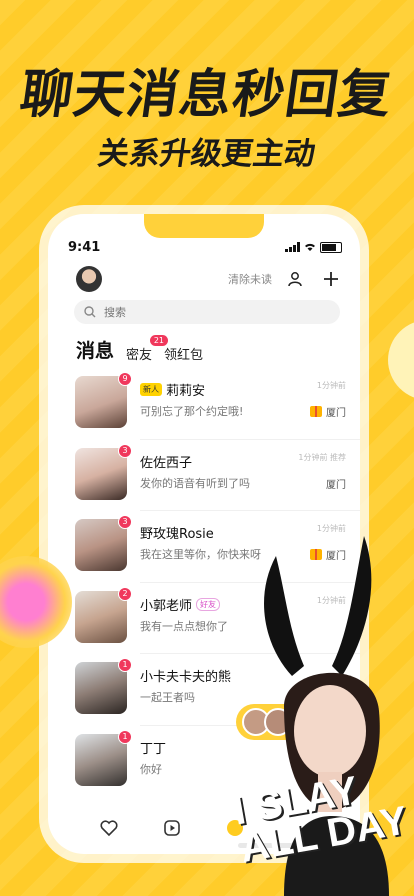  What do you see at coordinates (125, 593) in the screenshot?
I see `unread-badge: 2` at bounding box center [125, 593].